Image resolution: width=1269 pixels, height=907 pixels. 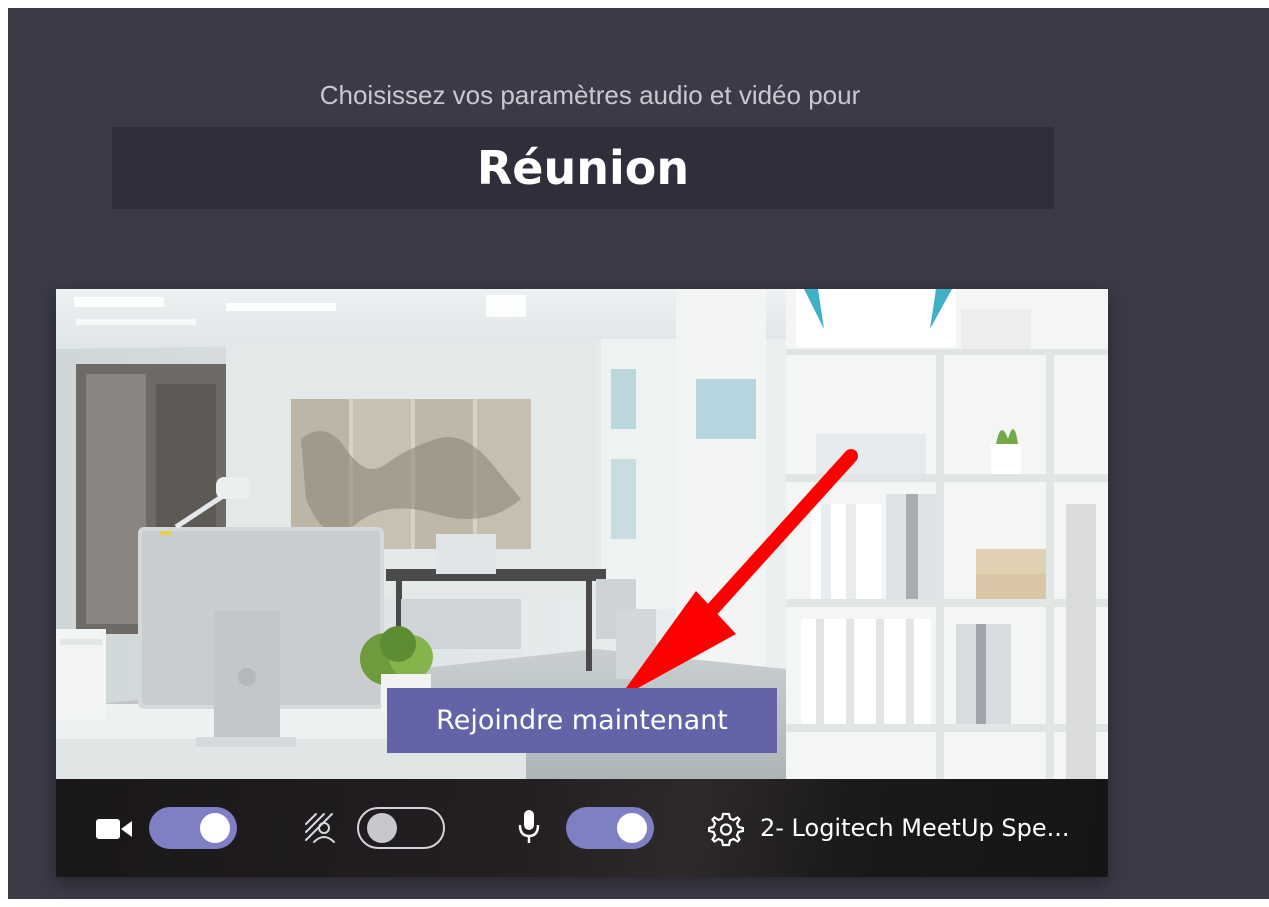 What do you see at coordinates (726, 829) in the screenshot?
I see `gear-icon` at bounding box center [726, 829].